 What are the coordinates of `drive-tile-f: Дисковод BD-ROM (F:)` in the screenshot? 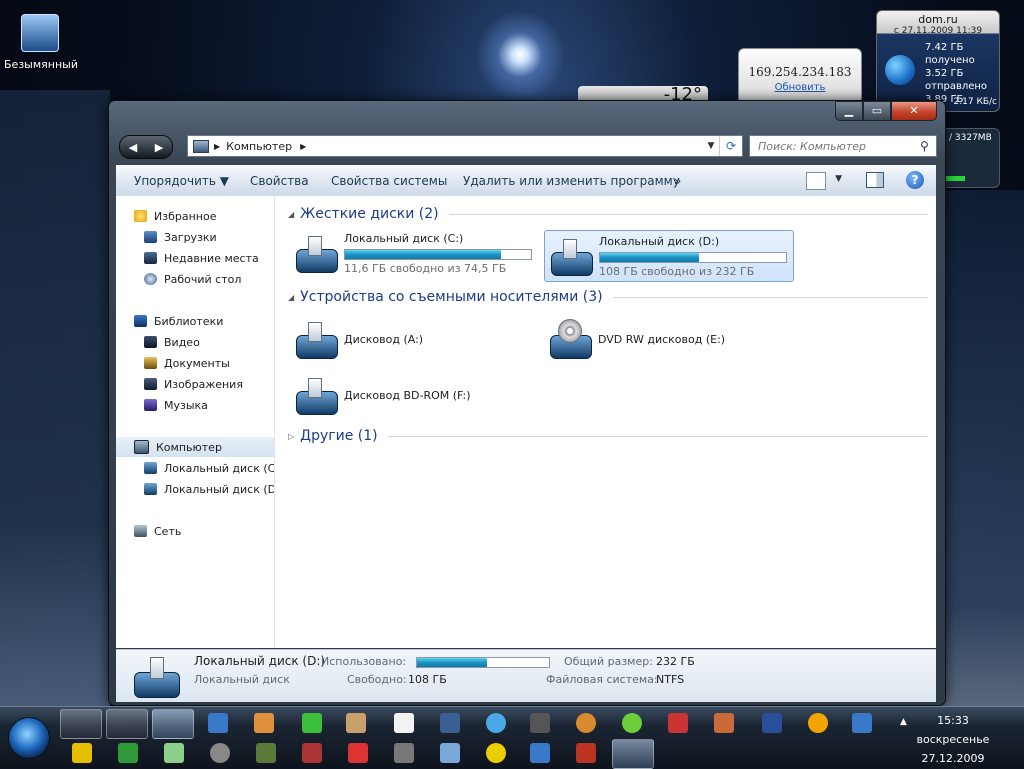 It's located at (410, 395).